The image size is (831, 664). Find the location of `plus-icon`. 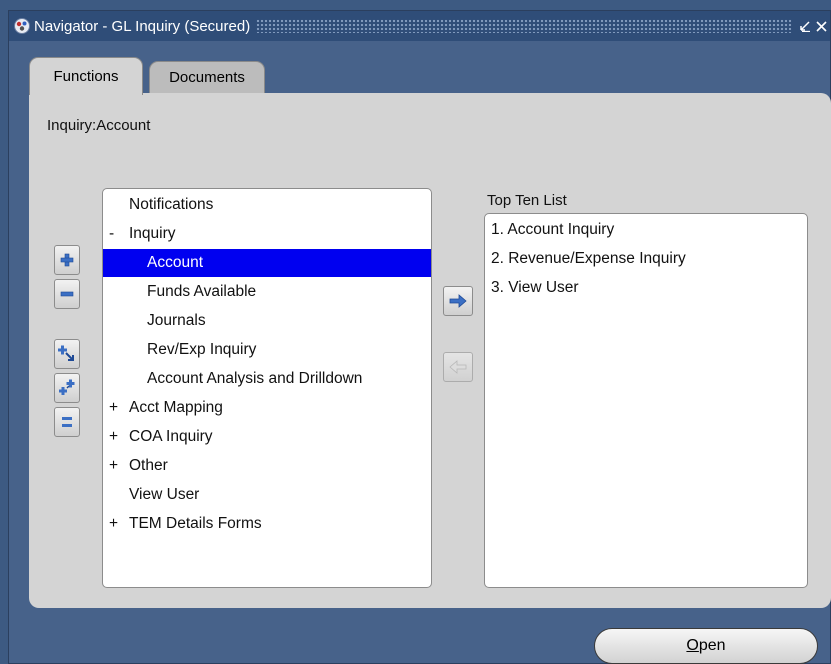

plus-icon is located at coordinates (67, 260).